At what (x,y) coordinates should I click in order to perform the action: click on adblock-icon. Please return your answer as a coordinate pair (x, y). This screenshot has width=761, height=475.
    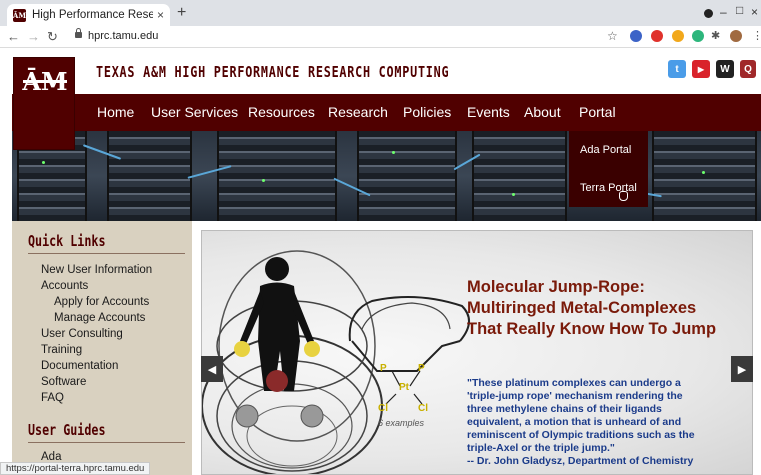
    Looking at the image, I should click on (657, 36).